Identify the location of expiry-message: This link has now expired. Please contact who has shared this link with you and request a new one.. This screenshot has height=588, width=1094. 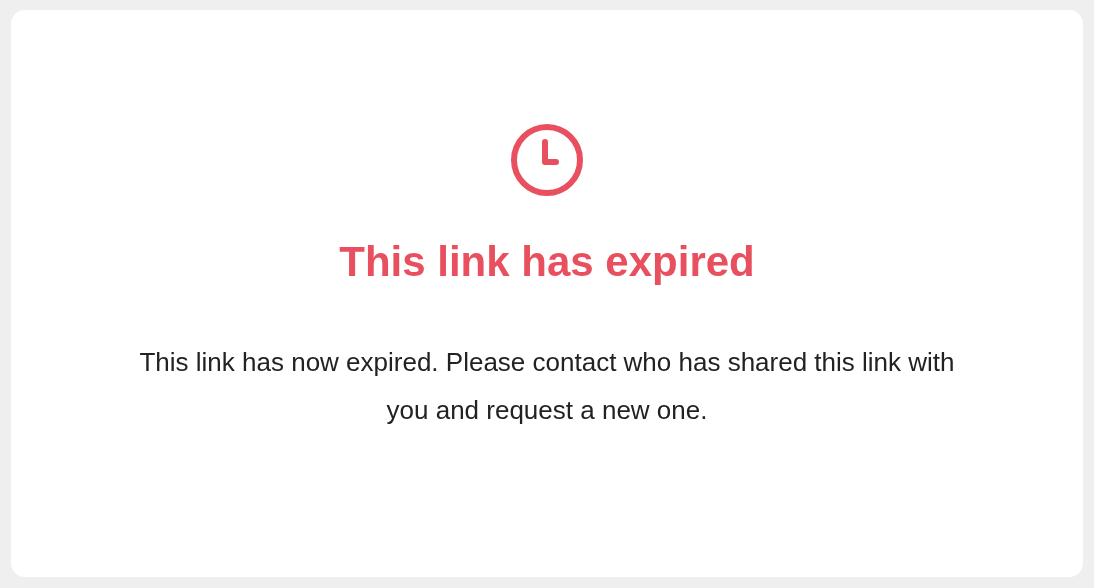
(547, 386).